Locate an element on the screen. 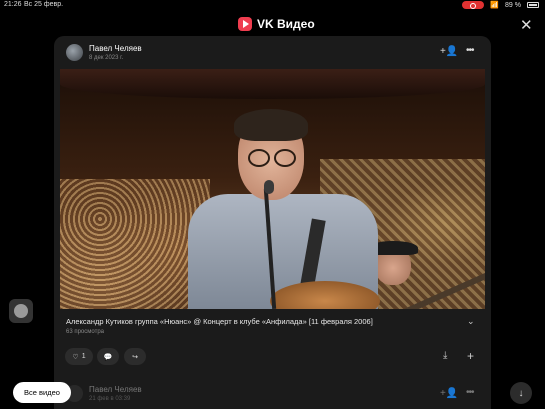 This screenshot has width=545, height=409. signal-icon: 📶 is located at coordinates (495, 5).